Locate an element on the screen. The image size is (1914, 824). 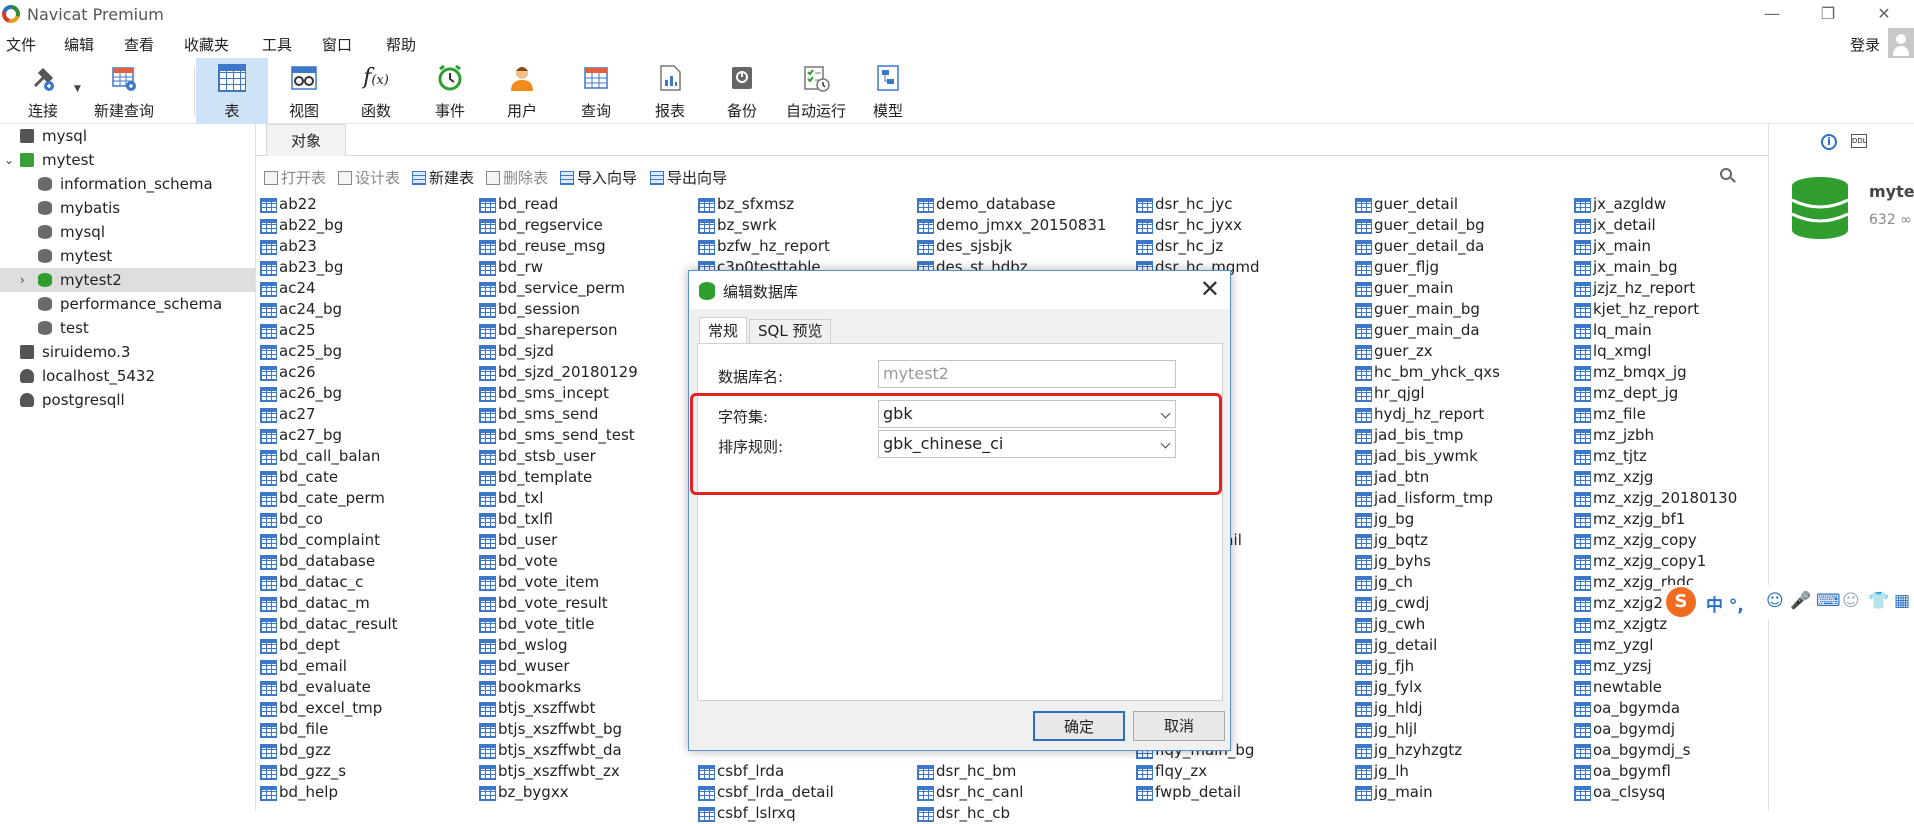
table-item: jx_main_bg is located at coordinates (1682, 267).